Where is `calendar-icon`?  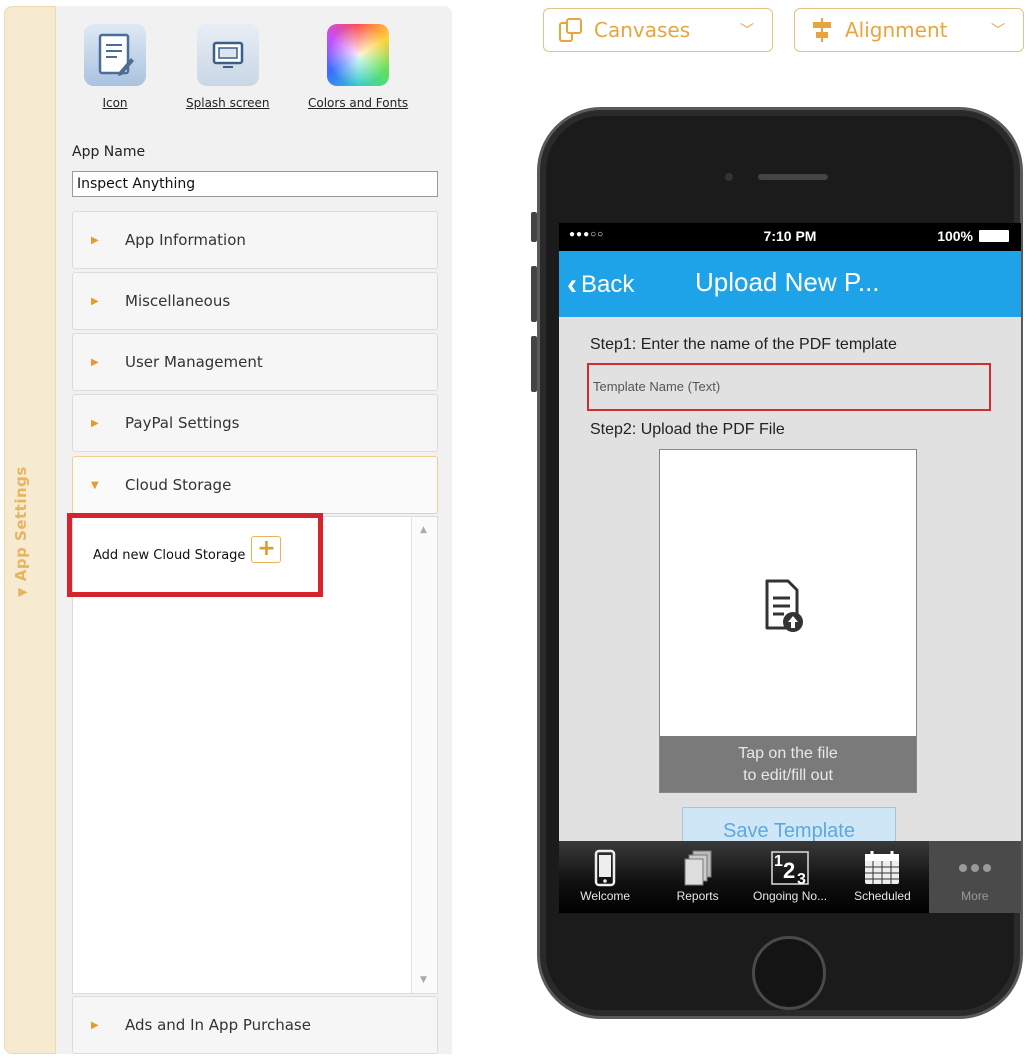 calendar-icon is located at coordinates (882, 868).